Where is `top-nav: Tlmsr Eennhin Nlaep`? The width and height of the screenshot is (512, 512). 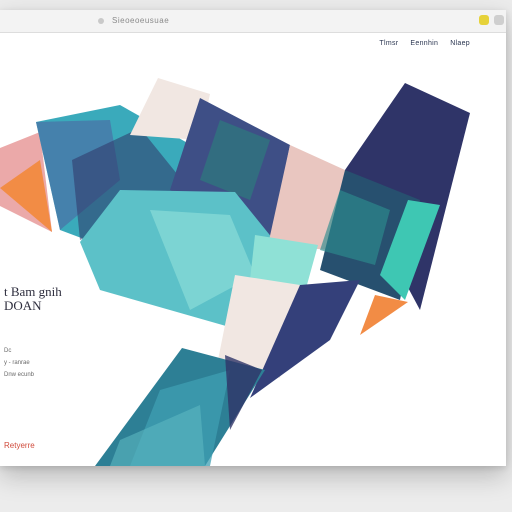 top-nav: Tlmsr Eennhin Nlaep is located at coordinates (424, 43).